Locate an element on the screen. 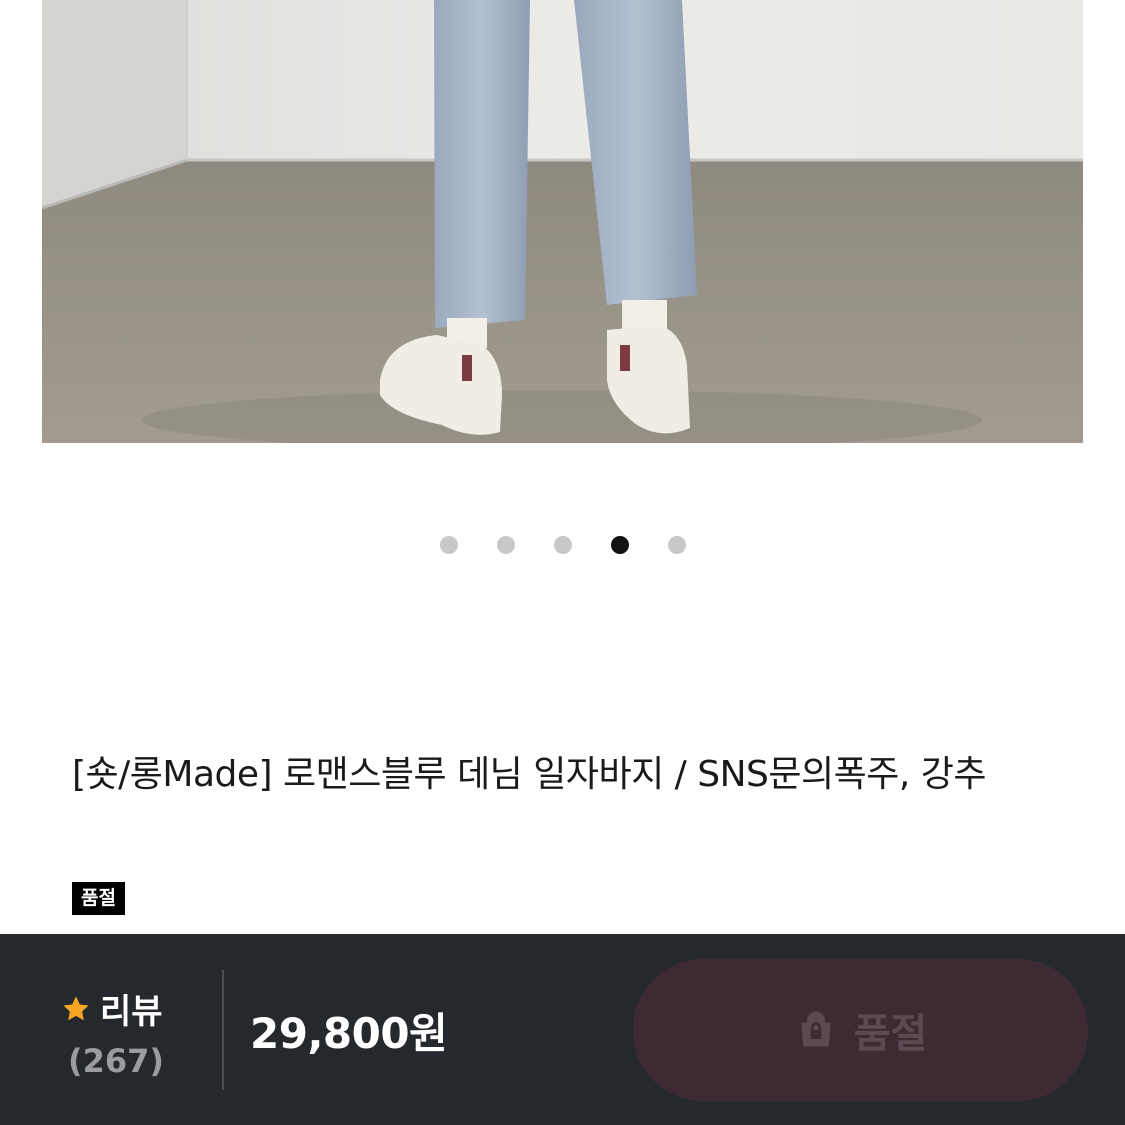 This screenshot has width=1125, height=1125. product-title: [숏/롱Made] 로맨스블루 데님 일자바지 / SNS문의폭주, 강추 is located at coordinates (529, 774).